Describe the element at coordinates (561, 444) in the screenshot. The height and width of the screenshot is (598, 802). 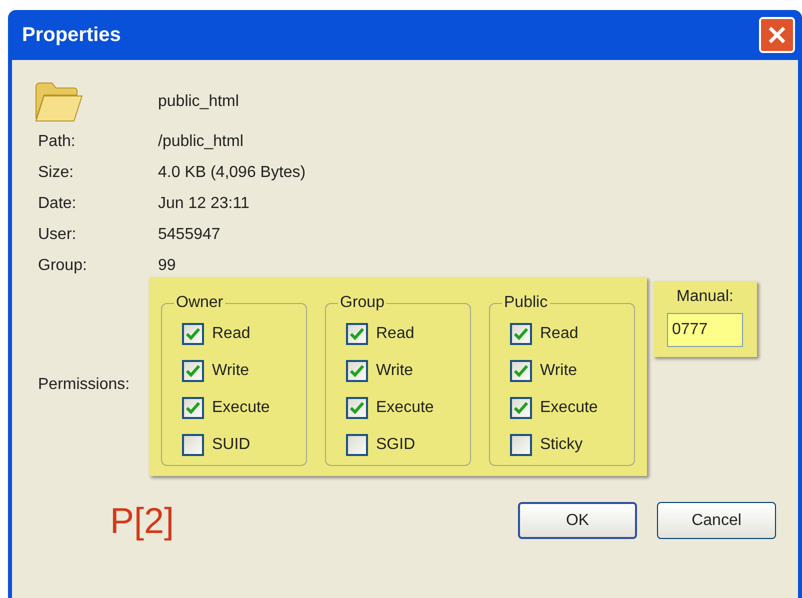
I see `checkbox-label: Sticky` at that location.